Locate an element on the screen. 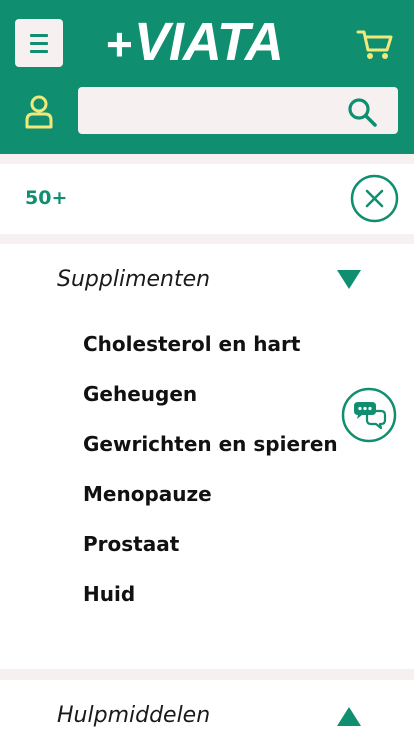 This screenshot has height=736, width=414. triangle-down-icon is located at coordinates (349, 280).